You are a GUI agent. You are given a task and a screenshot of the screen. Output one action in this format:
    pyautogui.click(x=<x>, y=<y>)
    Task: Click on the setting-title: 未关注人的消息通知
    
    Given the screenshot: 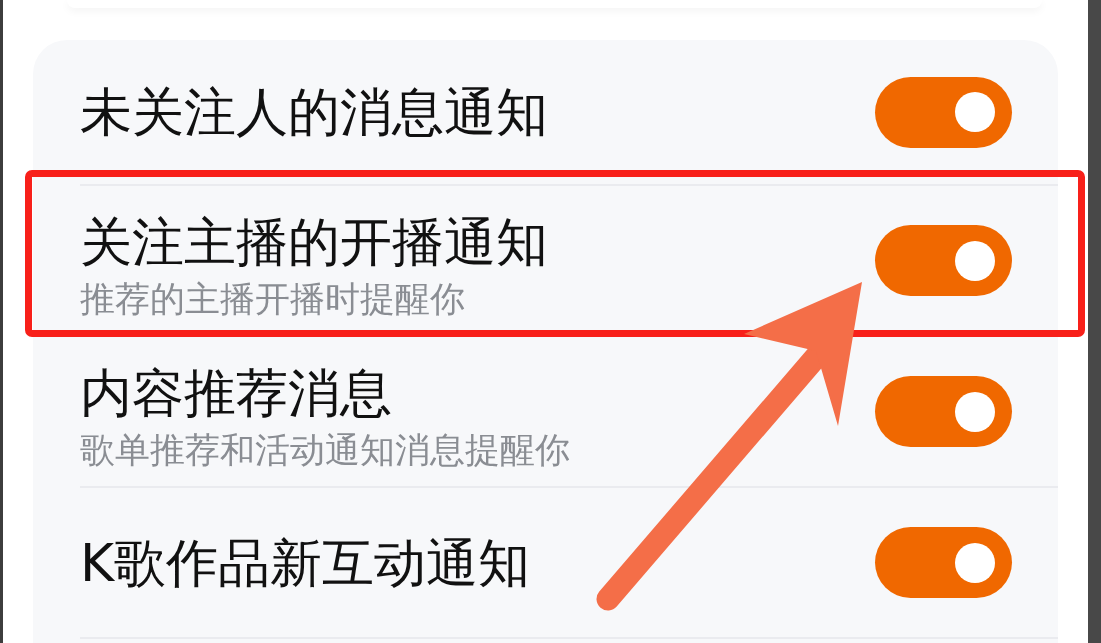 What is the action you would take?
    pyautogui.click(x=314, y=112)
    